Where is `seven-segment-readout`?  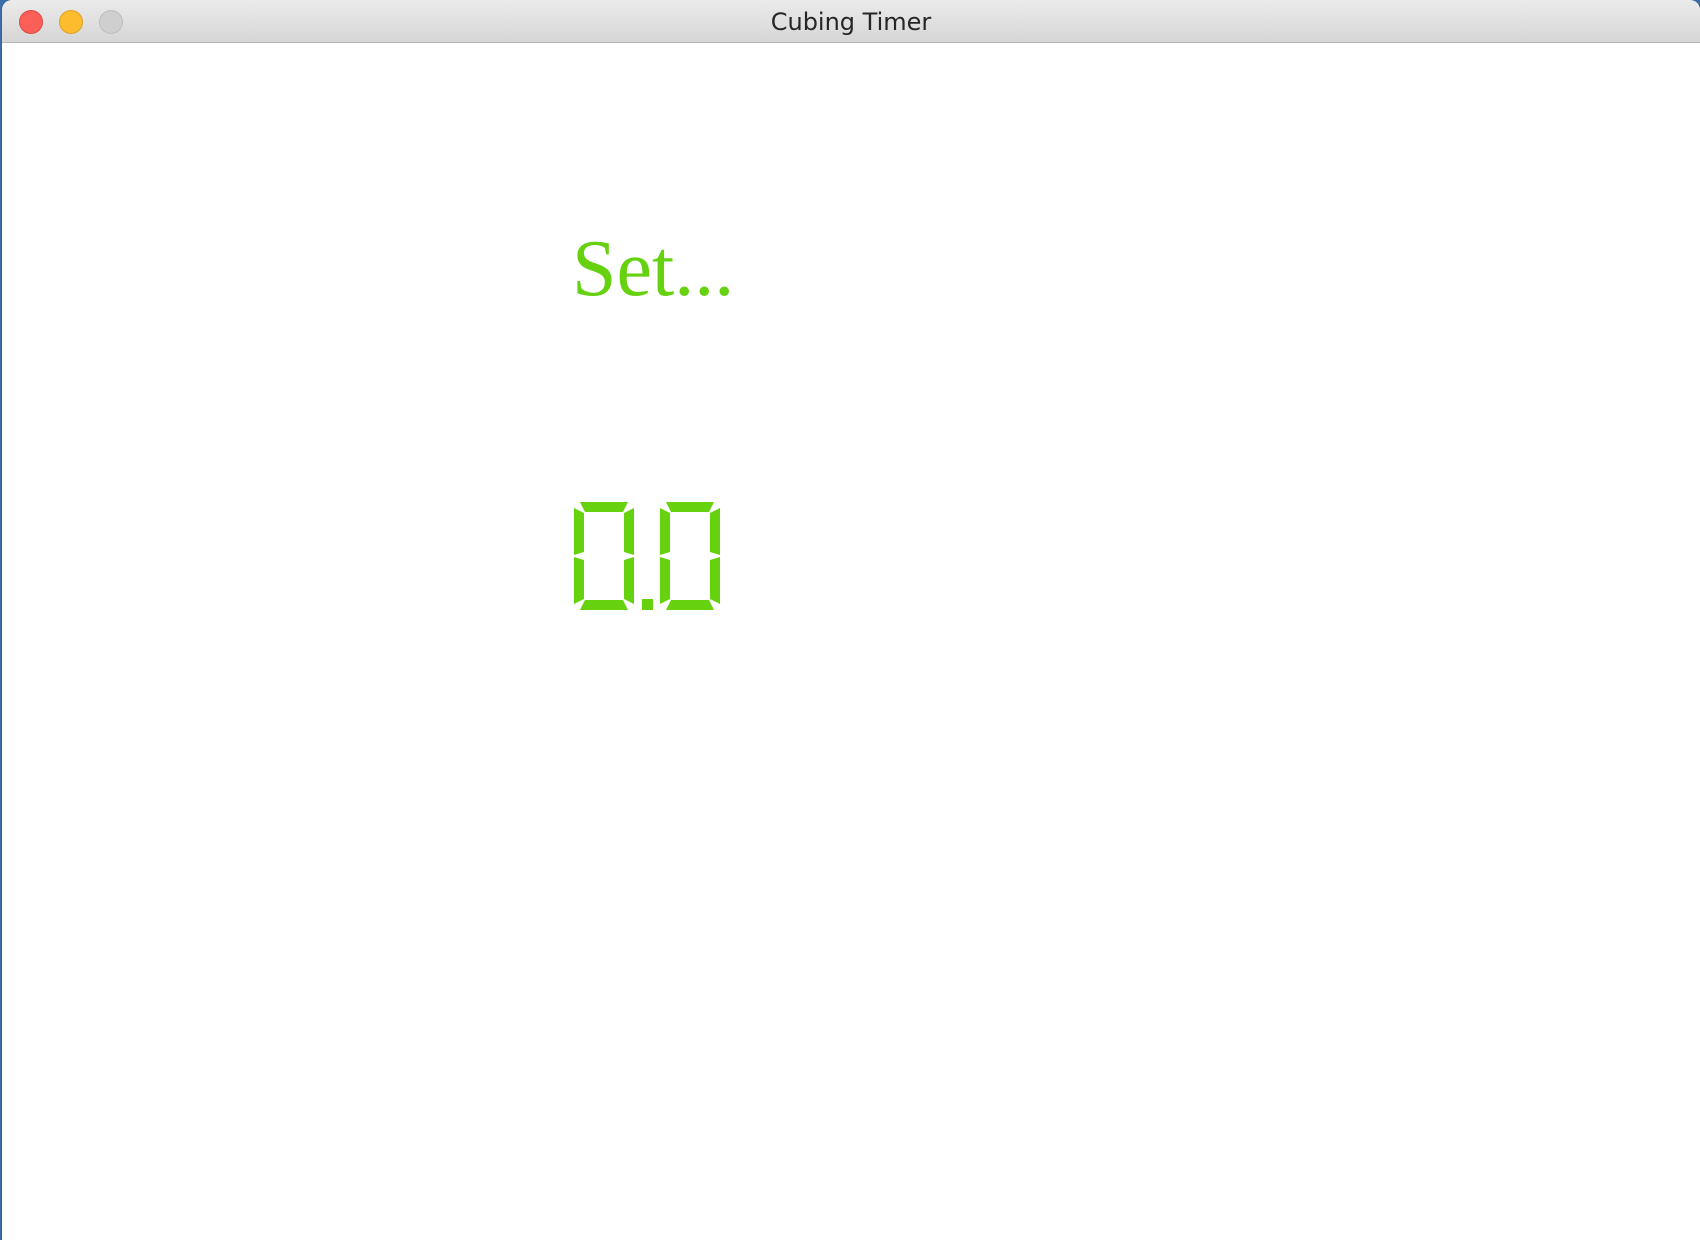
seven-segment-readout is located at coordinates (647, 556).